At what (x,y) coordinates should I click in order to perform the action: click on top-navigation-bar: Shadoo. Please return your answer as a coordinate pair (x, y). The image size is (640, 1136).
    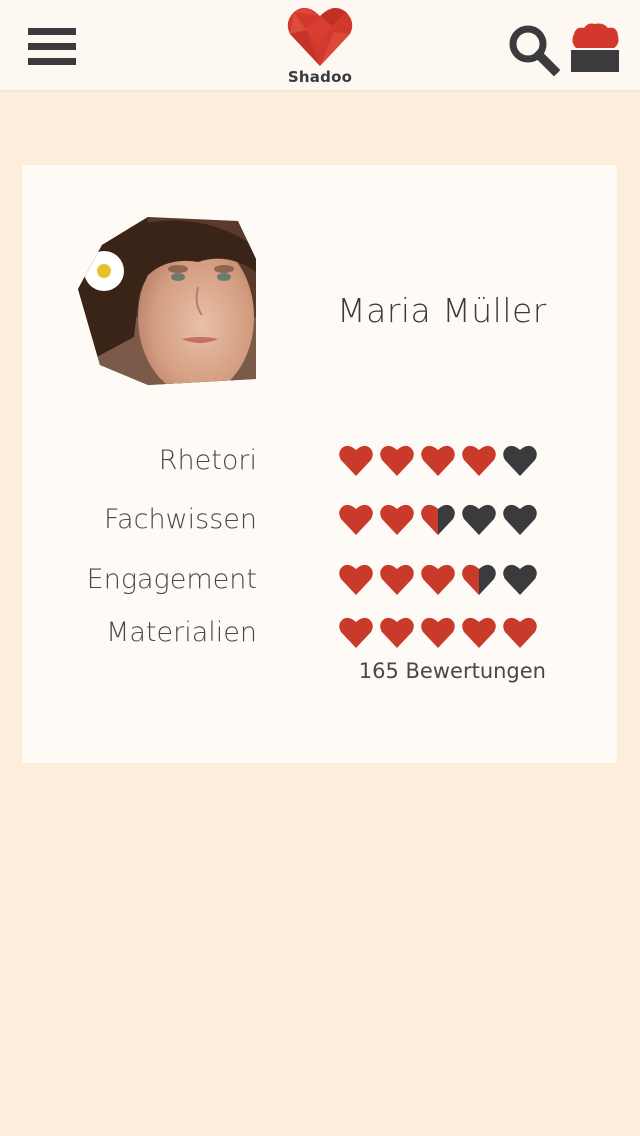
    Looking at the image, I should click on (320, 45).